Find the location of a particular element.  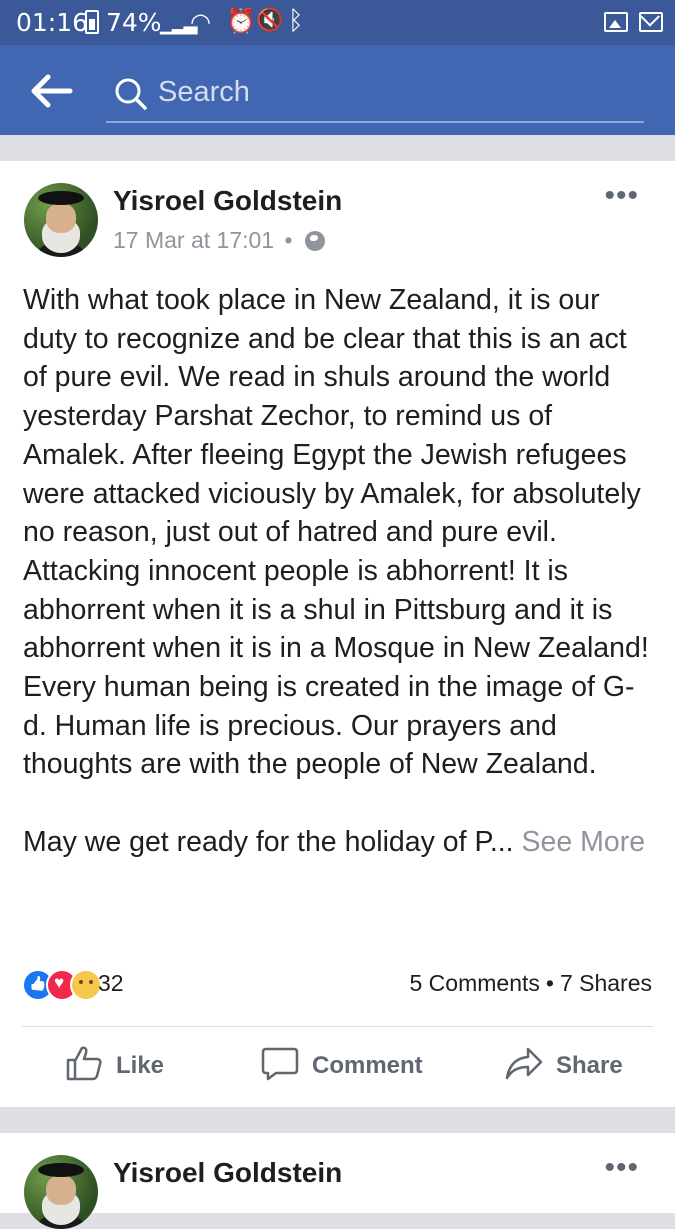

post-card: Yisroel Goldstein ••• is located at coordinates (337, 1181).